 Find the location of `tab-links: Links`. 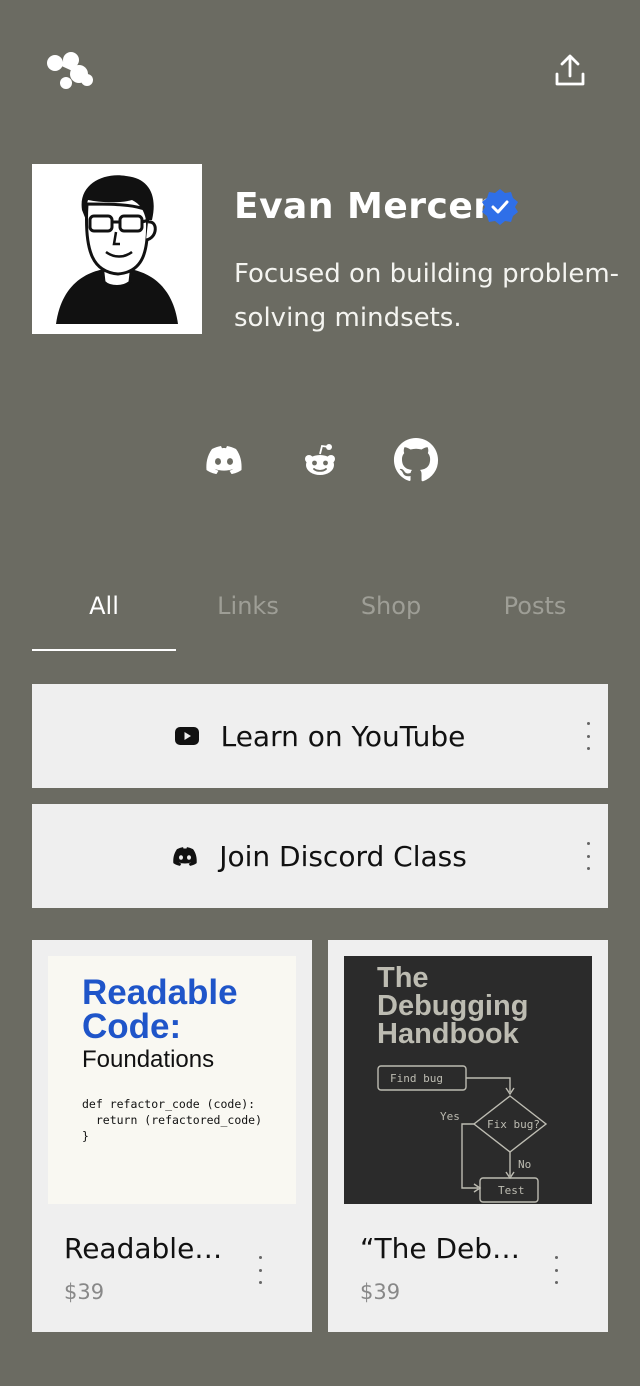

tab-links: Links is located at coordinates (248, 606).